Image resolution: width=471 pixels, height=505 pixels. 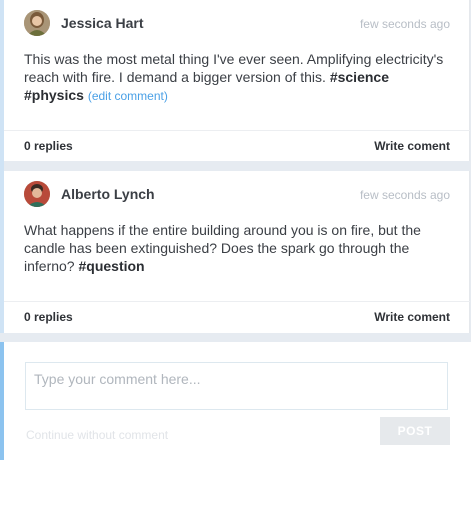 What do you see at coordinates (237, 23) in the screenshot?
I see `comment-header: Jessica Hart few seconds ago` at bounding box center [237, 23].